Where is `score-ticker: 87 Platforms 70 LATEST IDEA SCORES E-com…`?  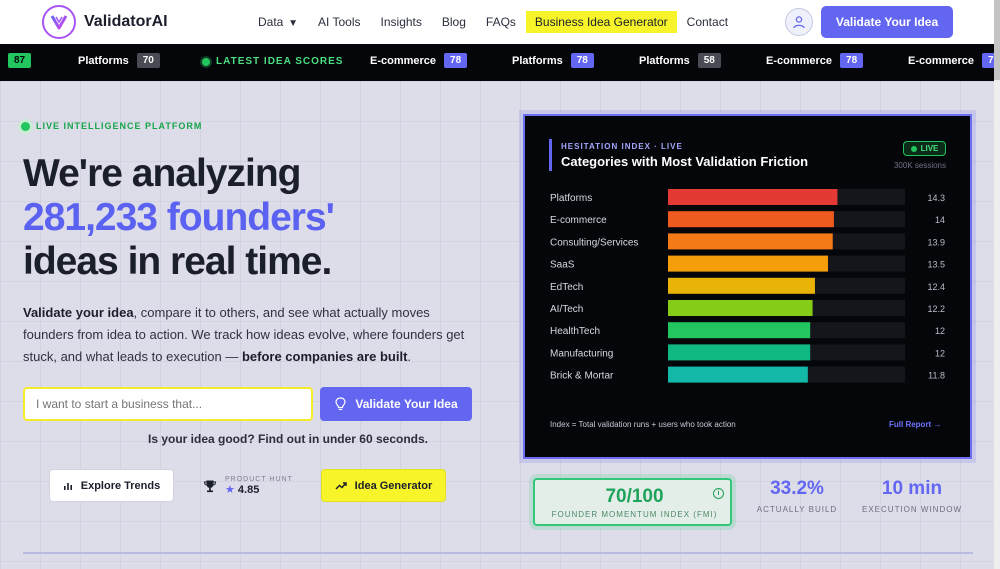
score-ticker: 87 Platforms 70 LATEST IDEA SCORES E-com… is located at coordinates (497, 62).